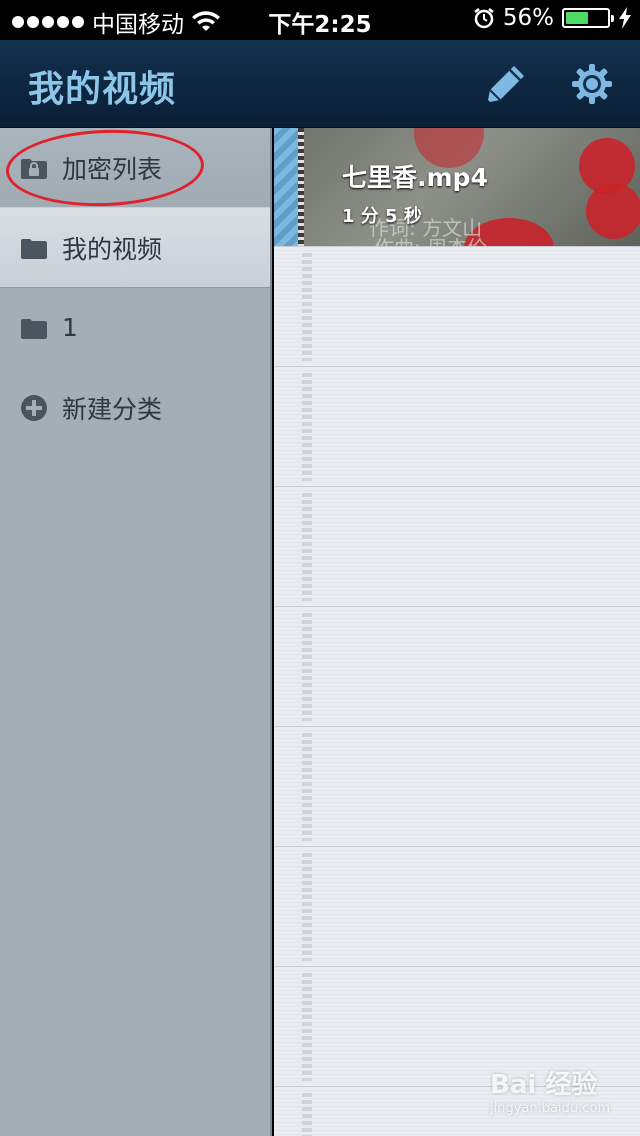  I want to click on sidebar-item-label: 加密列表, so click(112, 169).